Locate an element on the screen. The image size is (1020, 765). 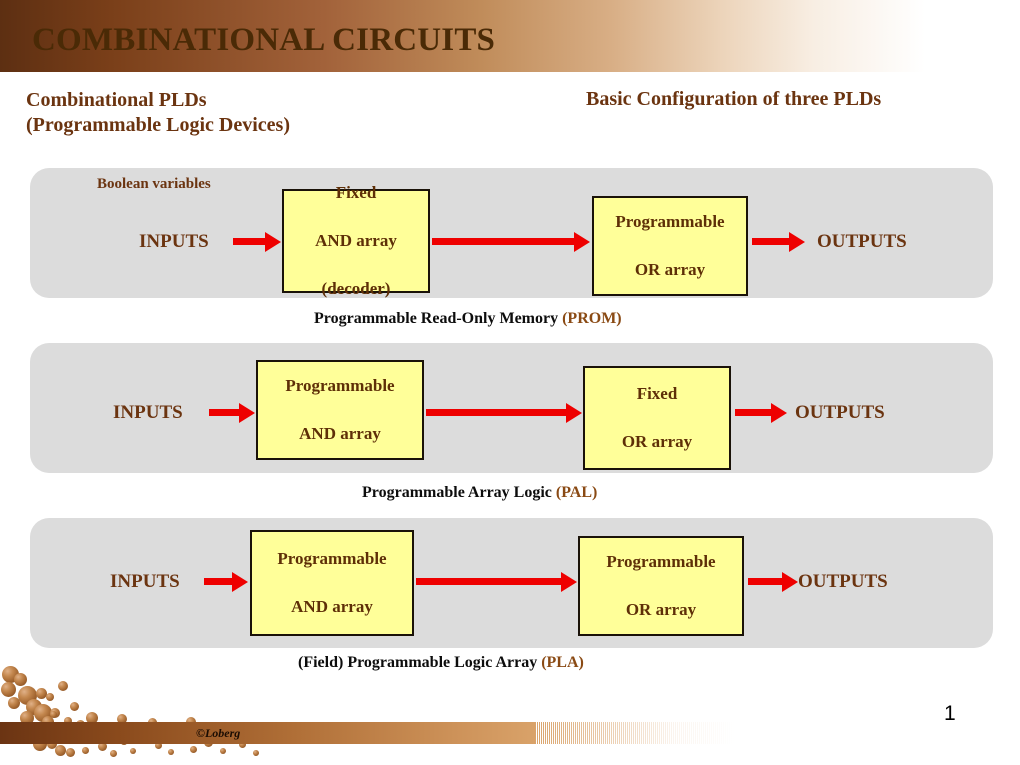
arrow-input-to-and-pla is located at coordinates (226, 581).